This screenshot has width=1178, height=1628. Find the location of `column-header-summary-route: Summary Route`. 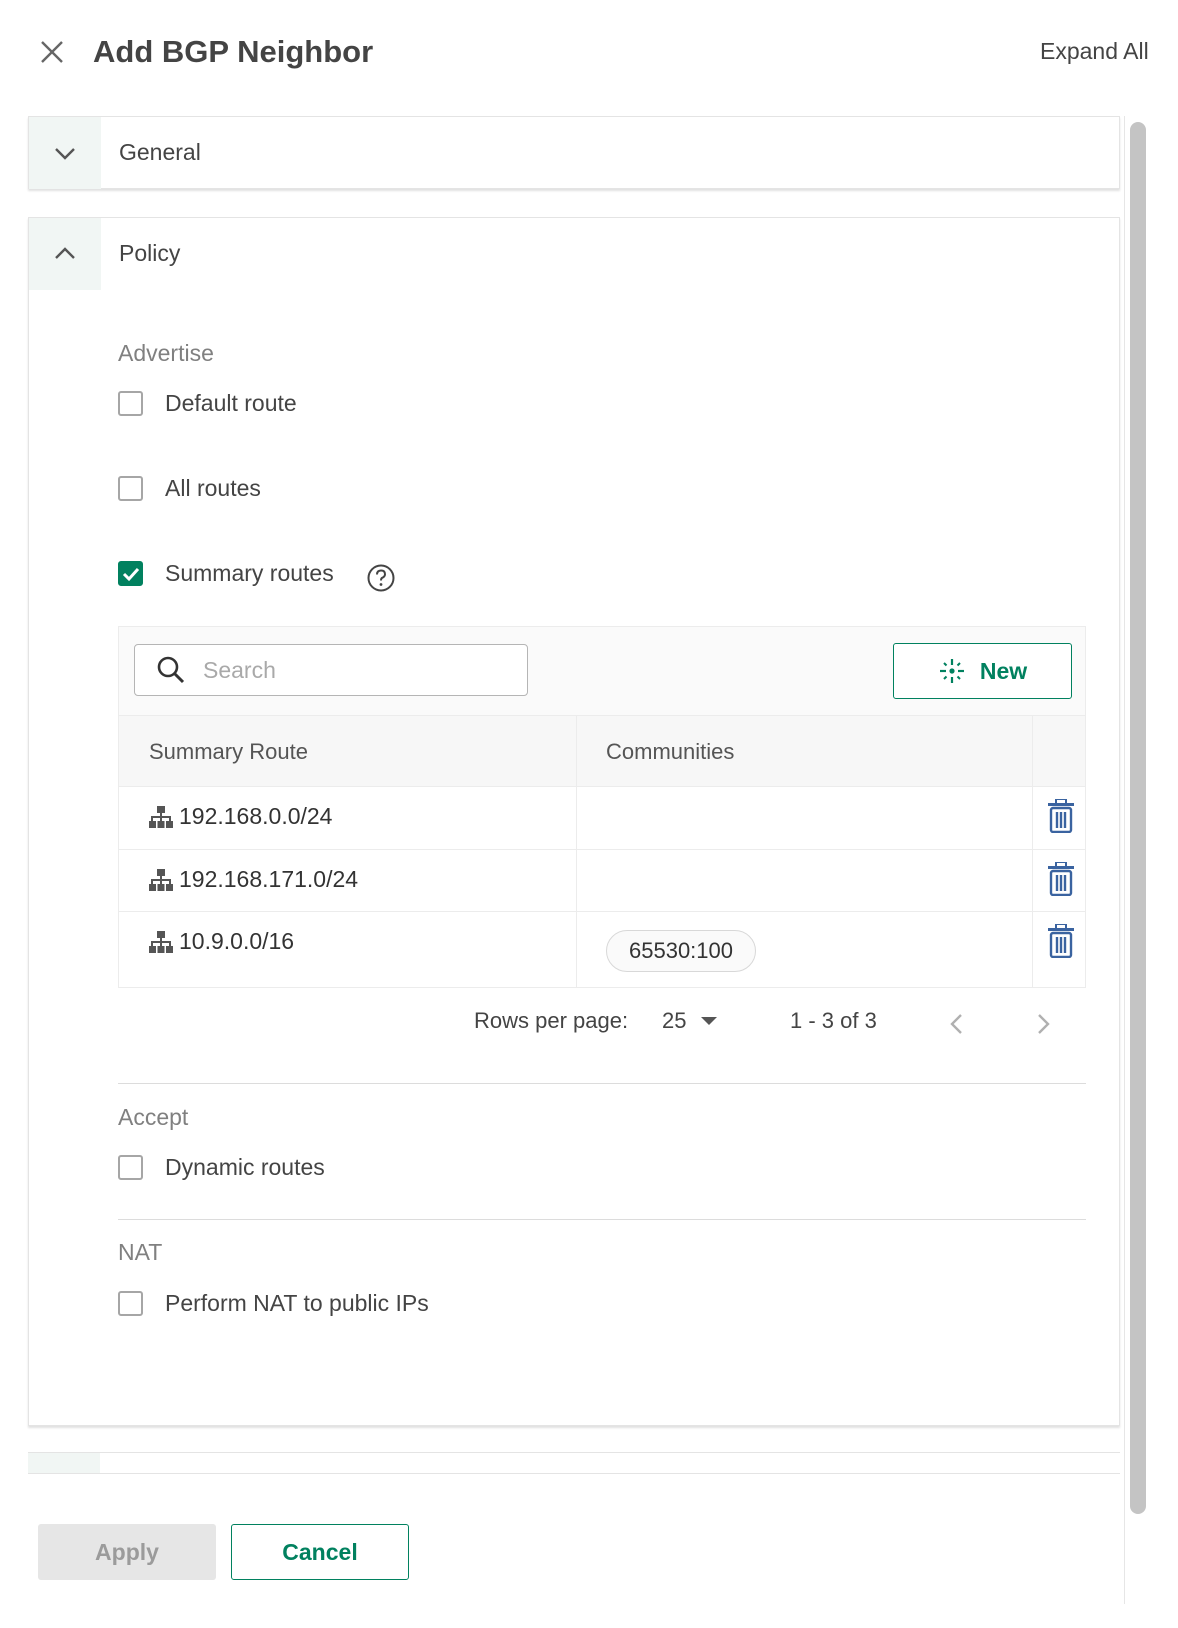

column-header-summary-route: Summary Route is located at coordinates (228, 752).